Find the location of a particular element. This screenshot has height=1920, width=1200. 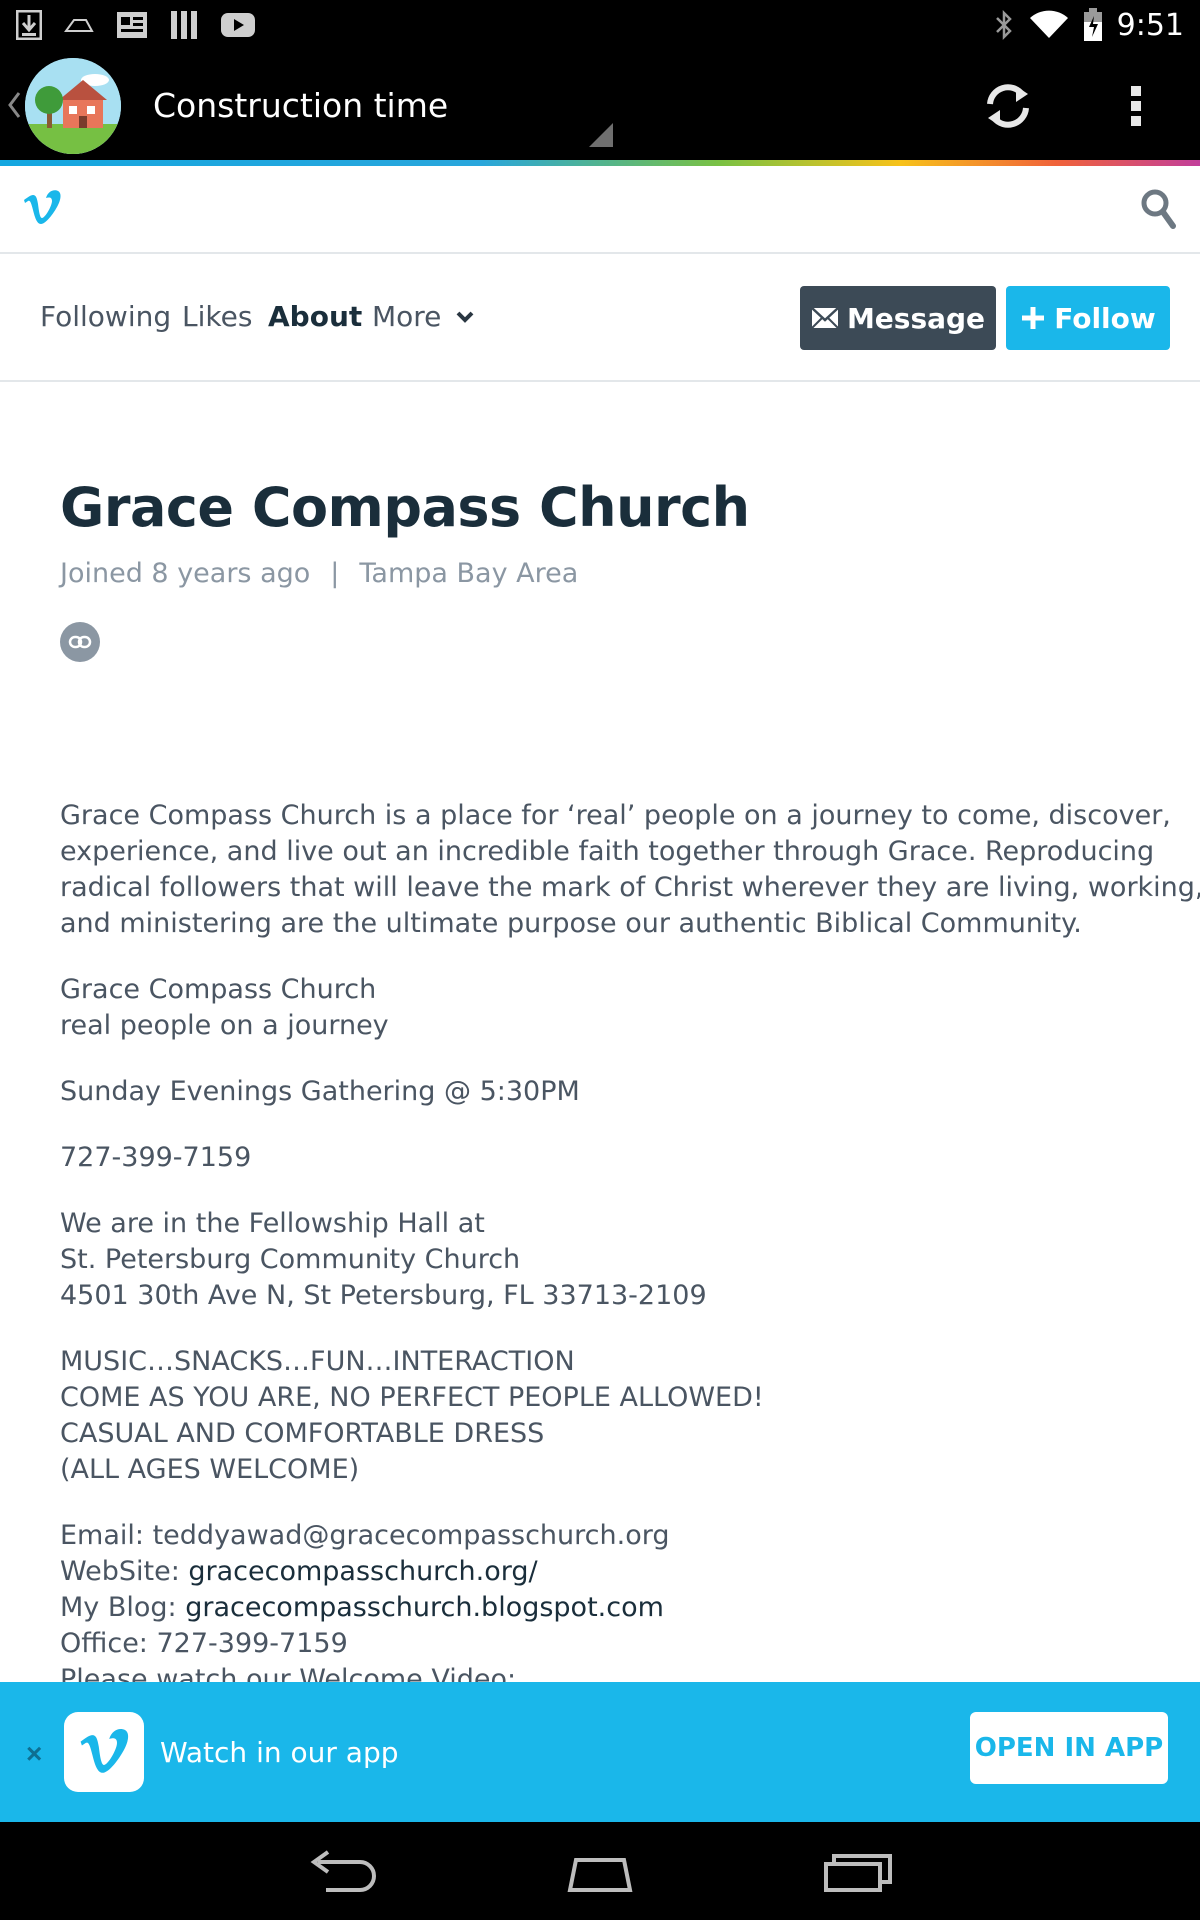

recents-icon is located at coordinates (858, 1871).